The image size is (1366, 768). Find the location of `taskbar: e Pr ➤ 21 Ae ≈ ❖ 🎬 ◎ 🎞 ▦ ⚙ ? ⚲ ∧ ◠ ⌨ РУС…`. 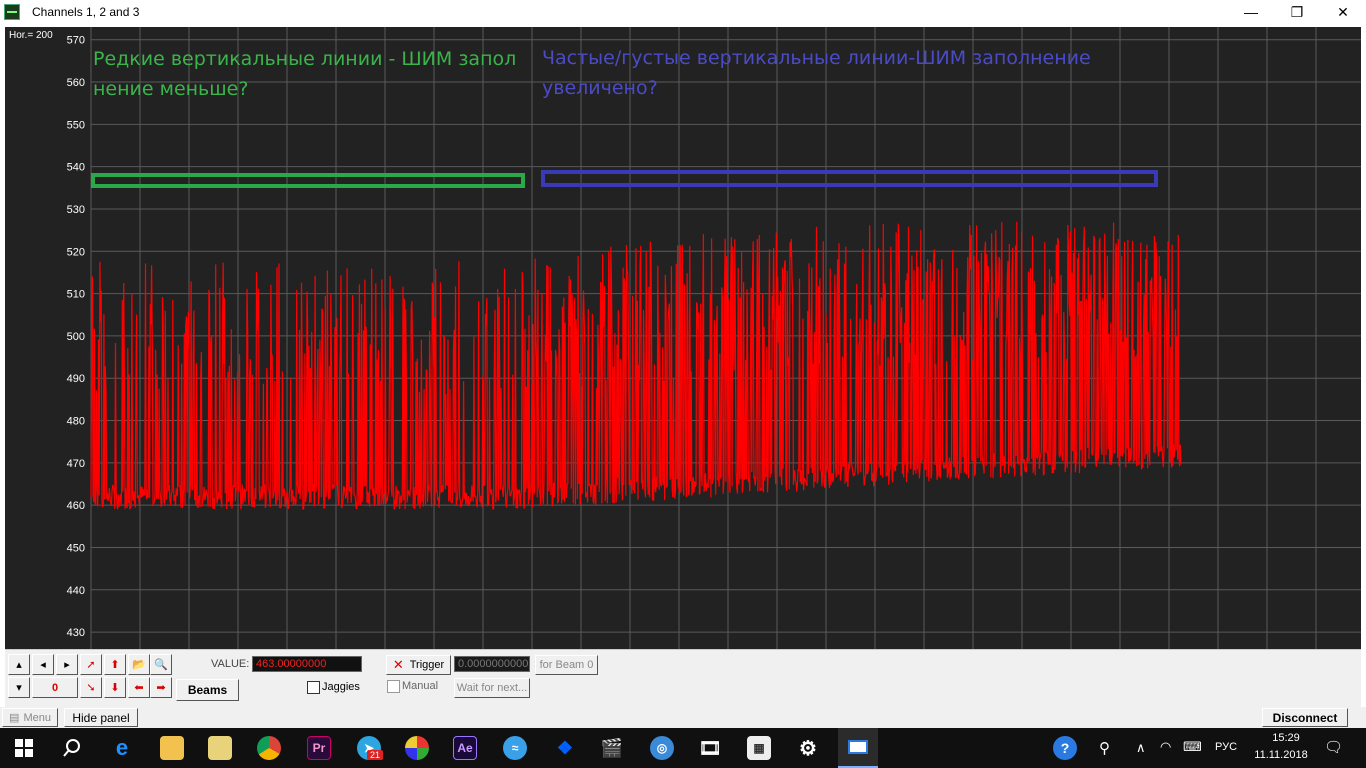

taskbar: e Pr ➤ 21 Ae ≈ ❖ 🎬 ◎ 🎞 ▦ ⚙ ? ⚲ ∧ ◠ ⌨ РУС… is located at coordinates (683, 748).